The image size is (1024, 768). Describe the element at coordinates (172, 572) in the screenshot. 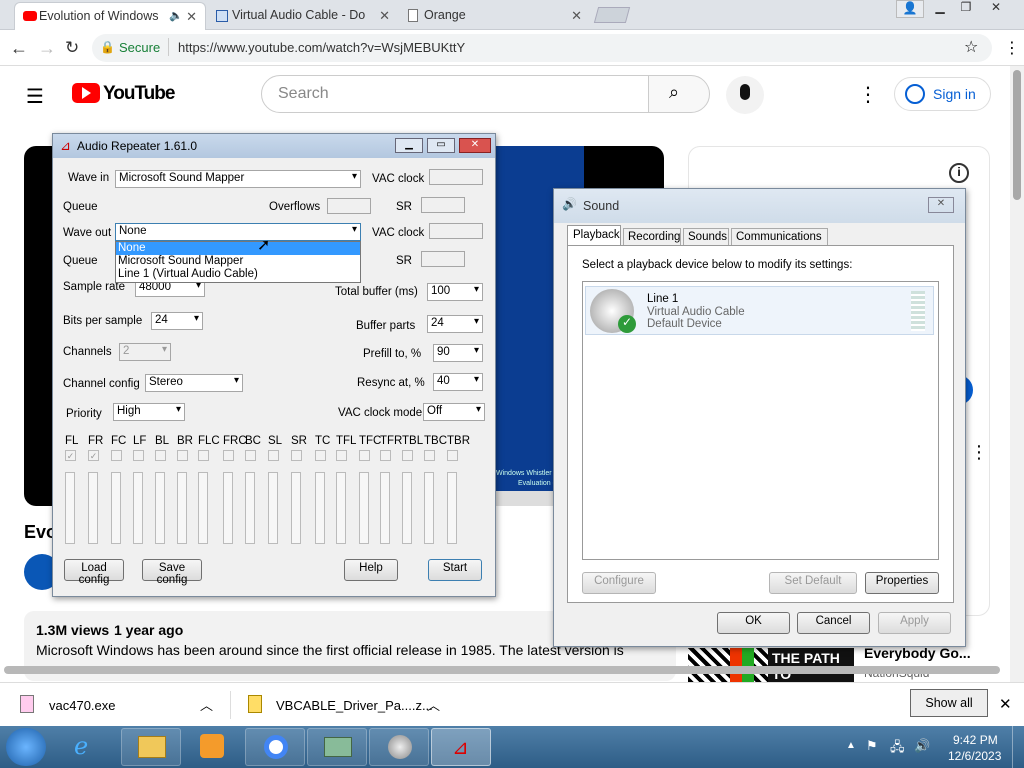

I see `save-config-button: Save config` at that location.